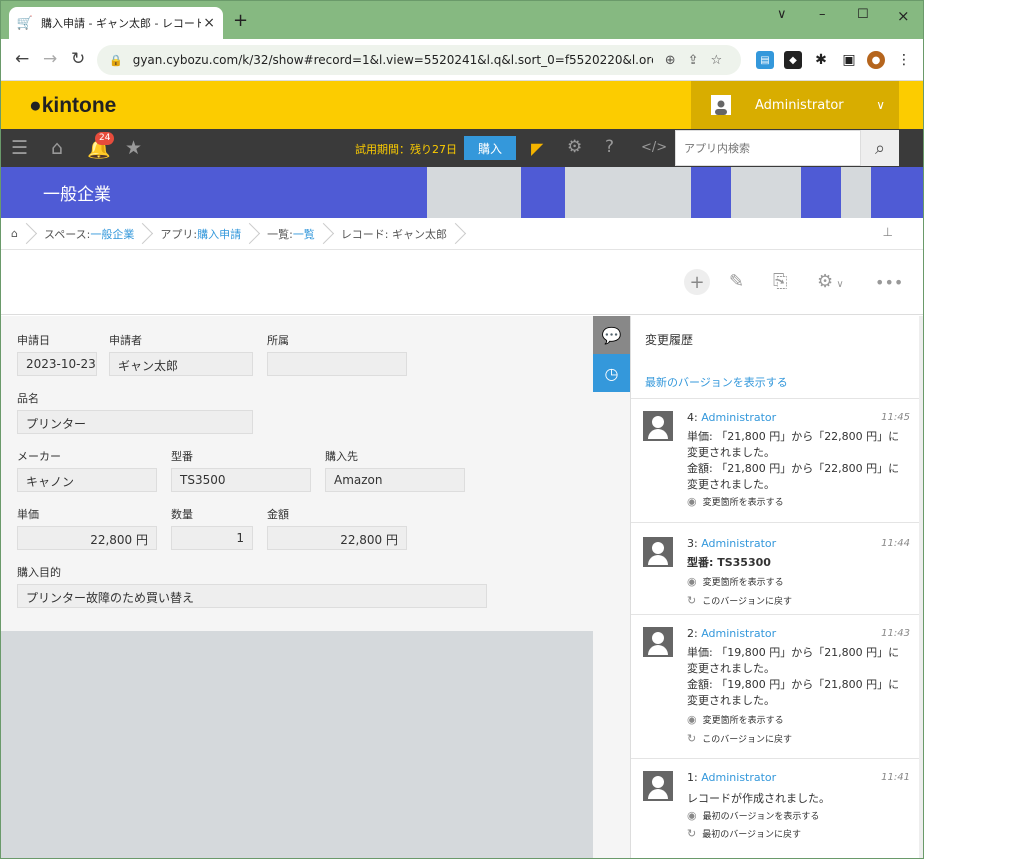 The image size is (1024, 859). What do you see at coordinates (337, 364) in the screenshot?
I see `department-field` at bounding box center [337, 364].